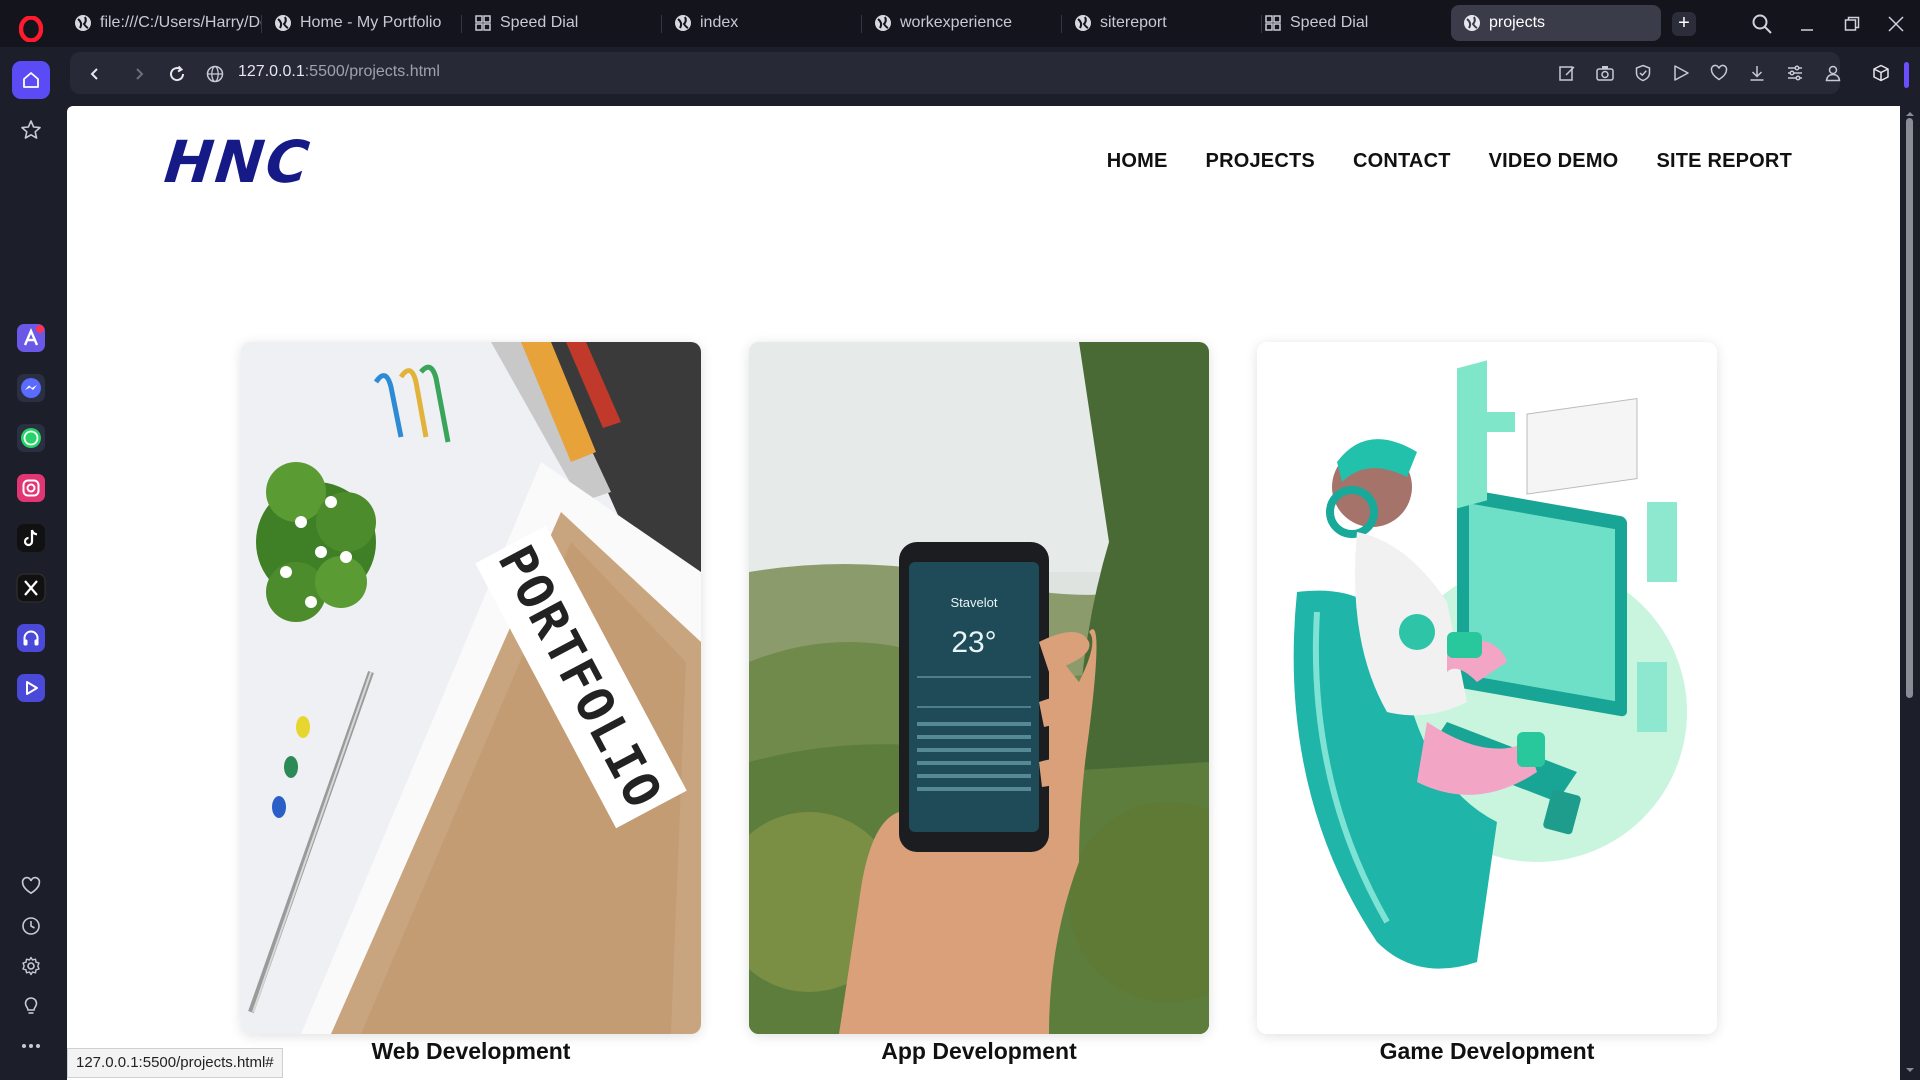 The width and height of the screenshot is (1920, 1080). What do you see at coordinates (979, 1051) in the screenshot?
I see `project-title-app: App Development` at bounding box center [979, 1051].